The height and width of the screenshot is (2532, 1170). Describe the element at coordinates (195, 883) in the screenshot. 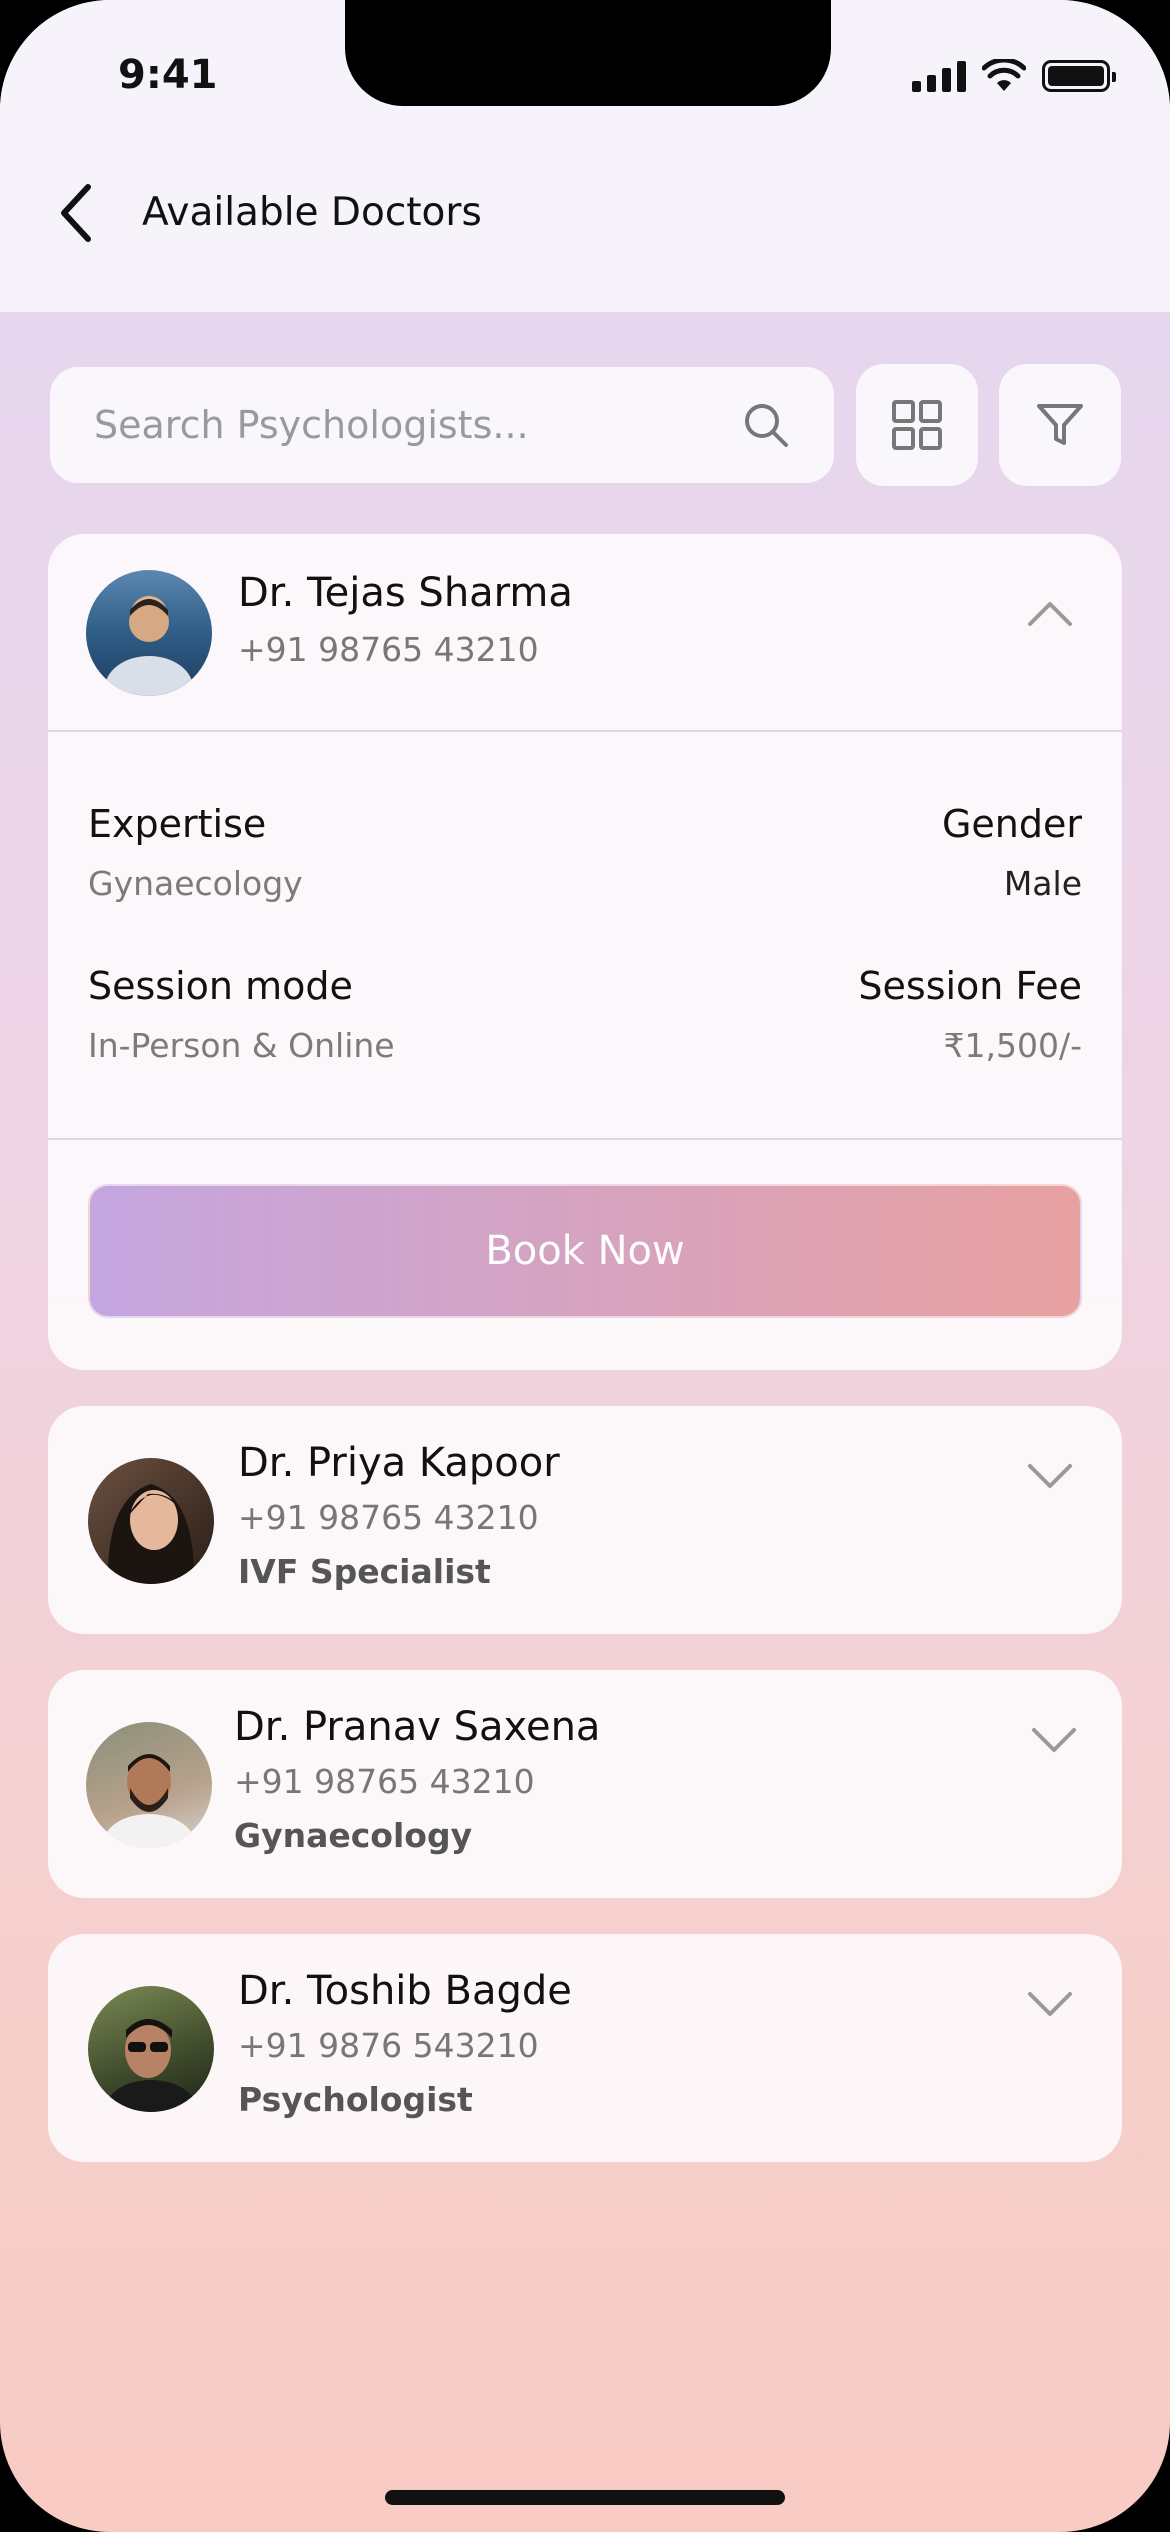

I see `expertise-value: Gynaecology` at that location.